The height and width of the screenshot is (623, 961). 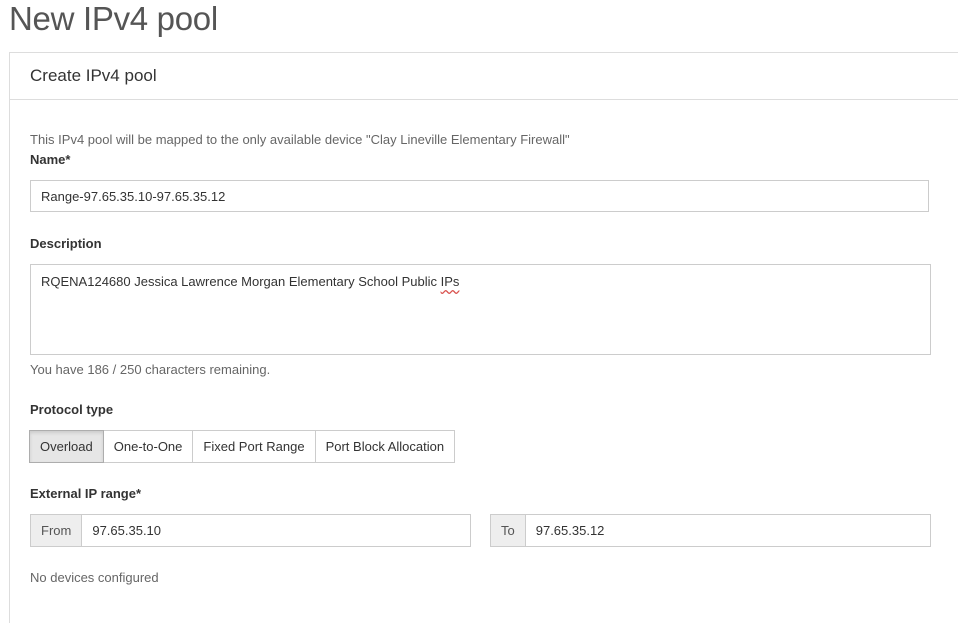 What do you see at coordinates (66, 243) in the screenshot?
I see `description-label: Description` at bounding box center [66, 243].